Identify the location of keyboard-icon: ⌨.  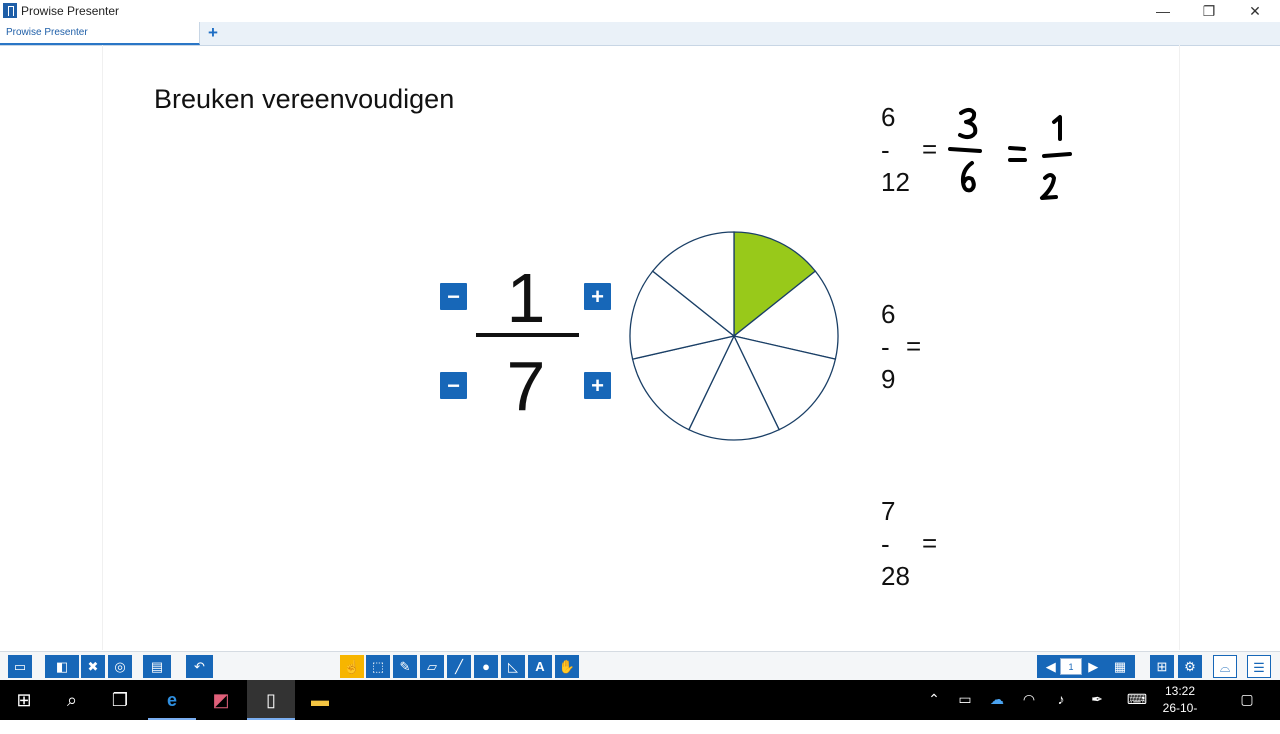
(1137, 699).